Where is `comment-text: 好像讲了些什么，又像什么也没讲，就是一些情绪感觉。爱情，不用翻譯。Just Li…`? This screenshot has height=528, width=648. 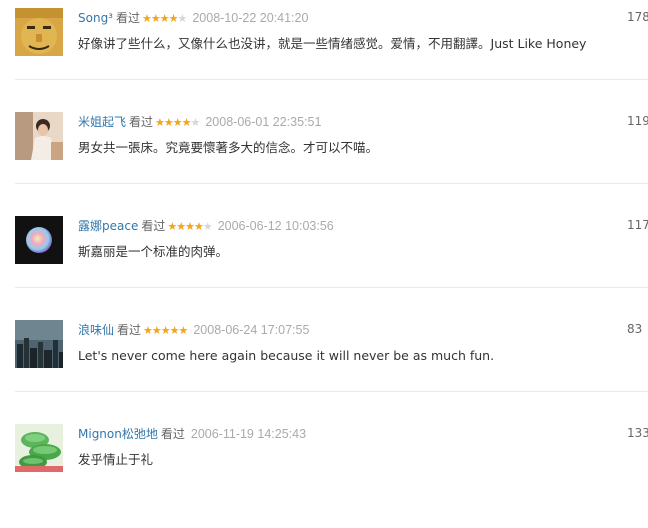
comment-text: 好像讲了些什么，又像什么也没讲，就是一些情绪感觉。爱情，不用翻譯。Just Li… is located at coordinates (332, 43).